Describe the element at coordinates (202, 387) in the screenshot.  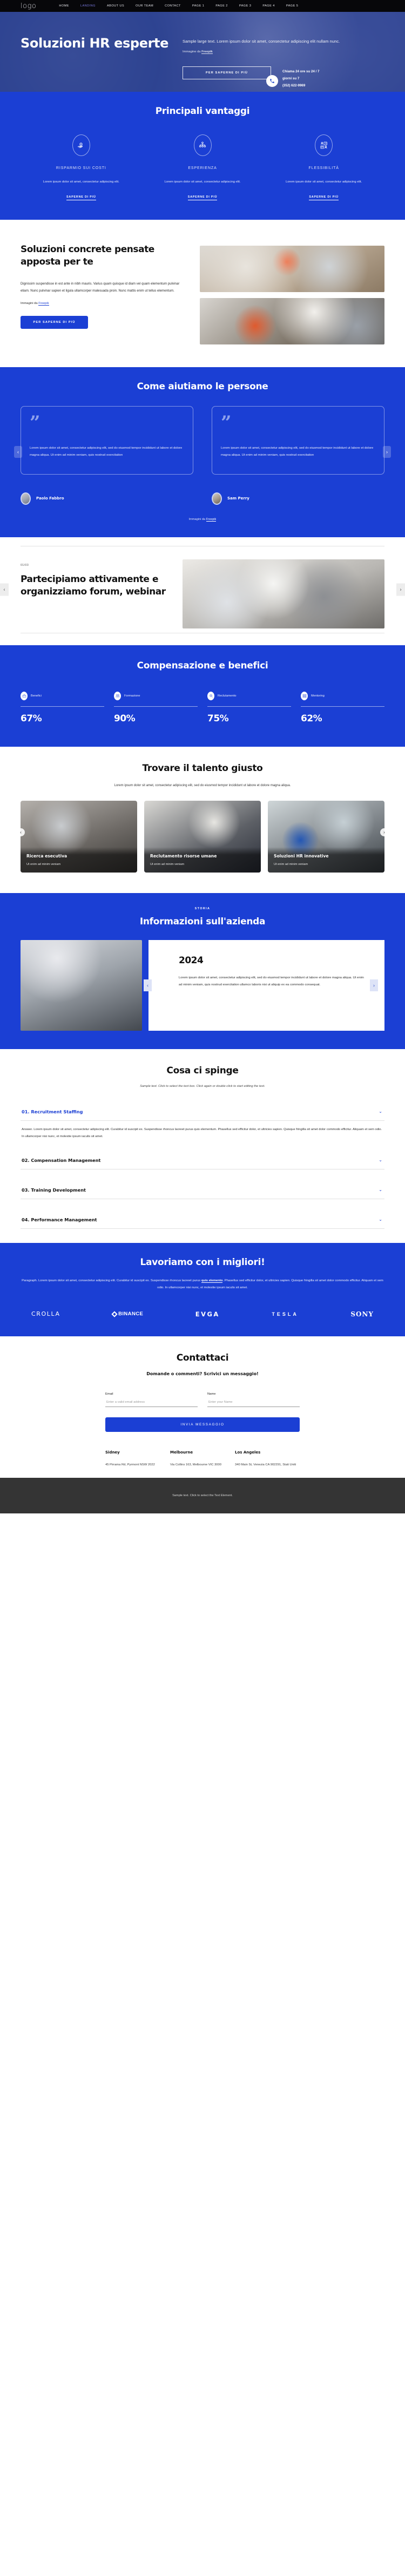
I see `testimonials-title: Come aiutiamo le persone` at that location.